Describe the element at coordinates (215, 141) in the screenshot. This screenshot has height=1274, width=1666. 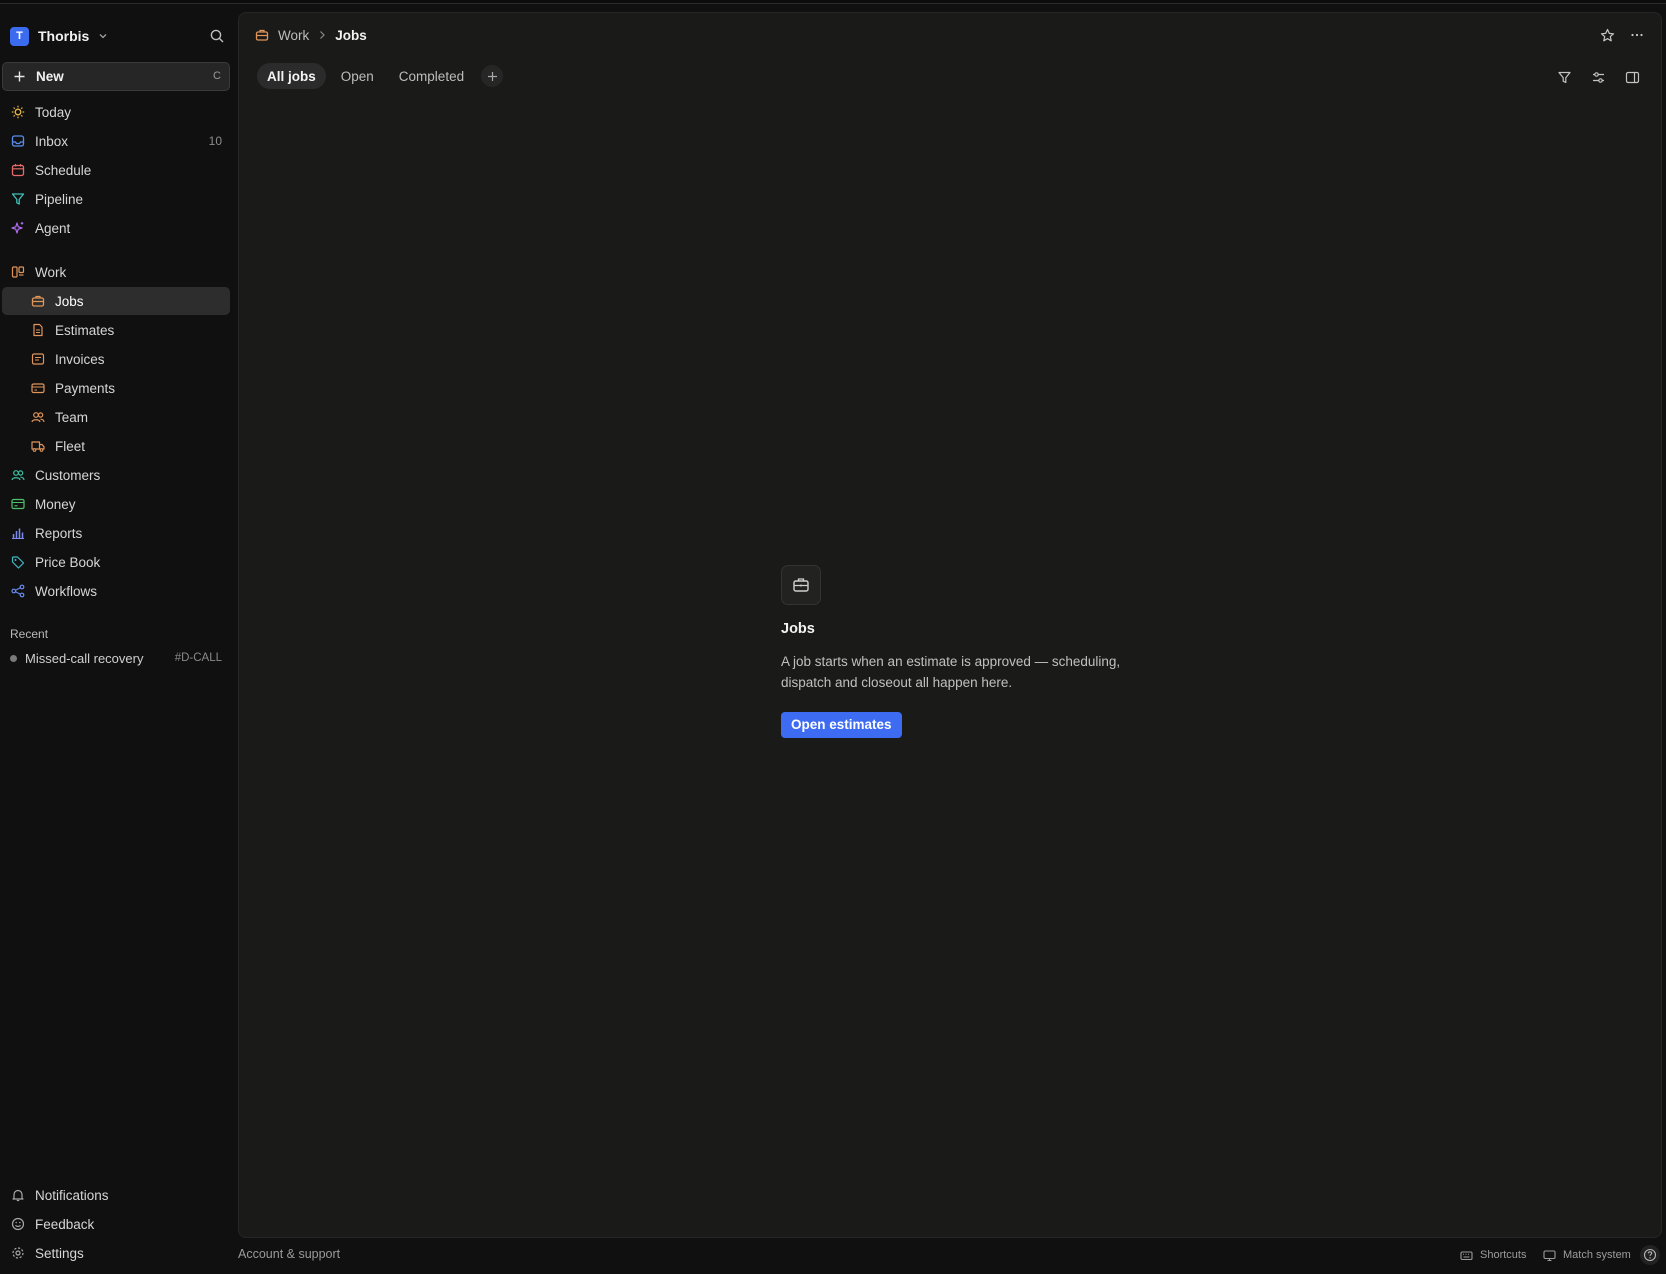
I see `inbox-count-badge: 10` at that location.